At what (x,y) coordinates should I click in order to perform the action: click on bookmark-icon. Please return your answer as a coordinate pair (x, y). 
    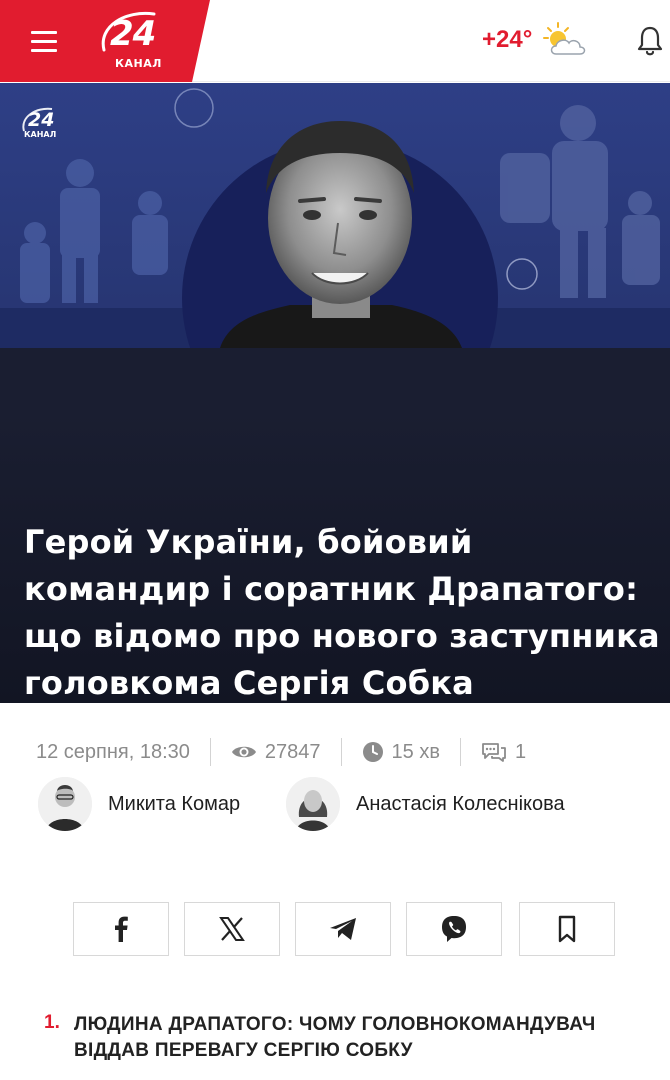
    Looking at the image, I should click on (567, 929).